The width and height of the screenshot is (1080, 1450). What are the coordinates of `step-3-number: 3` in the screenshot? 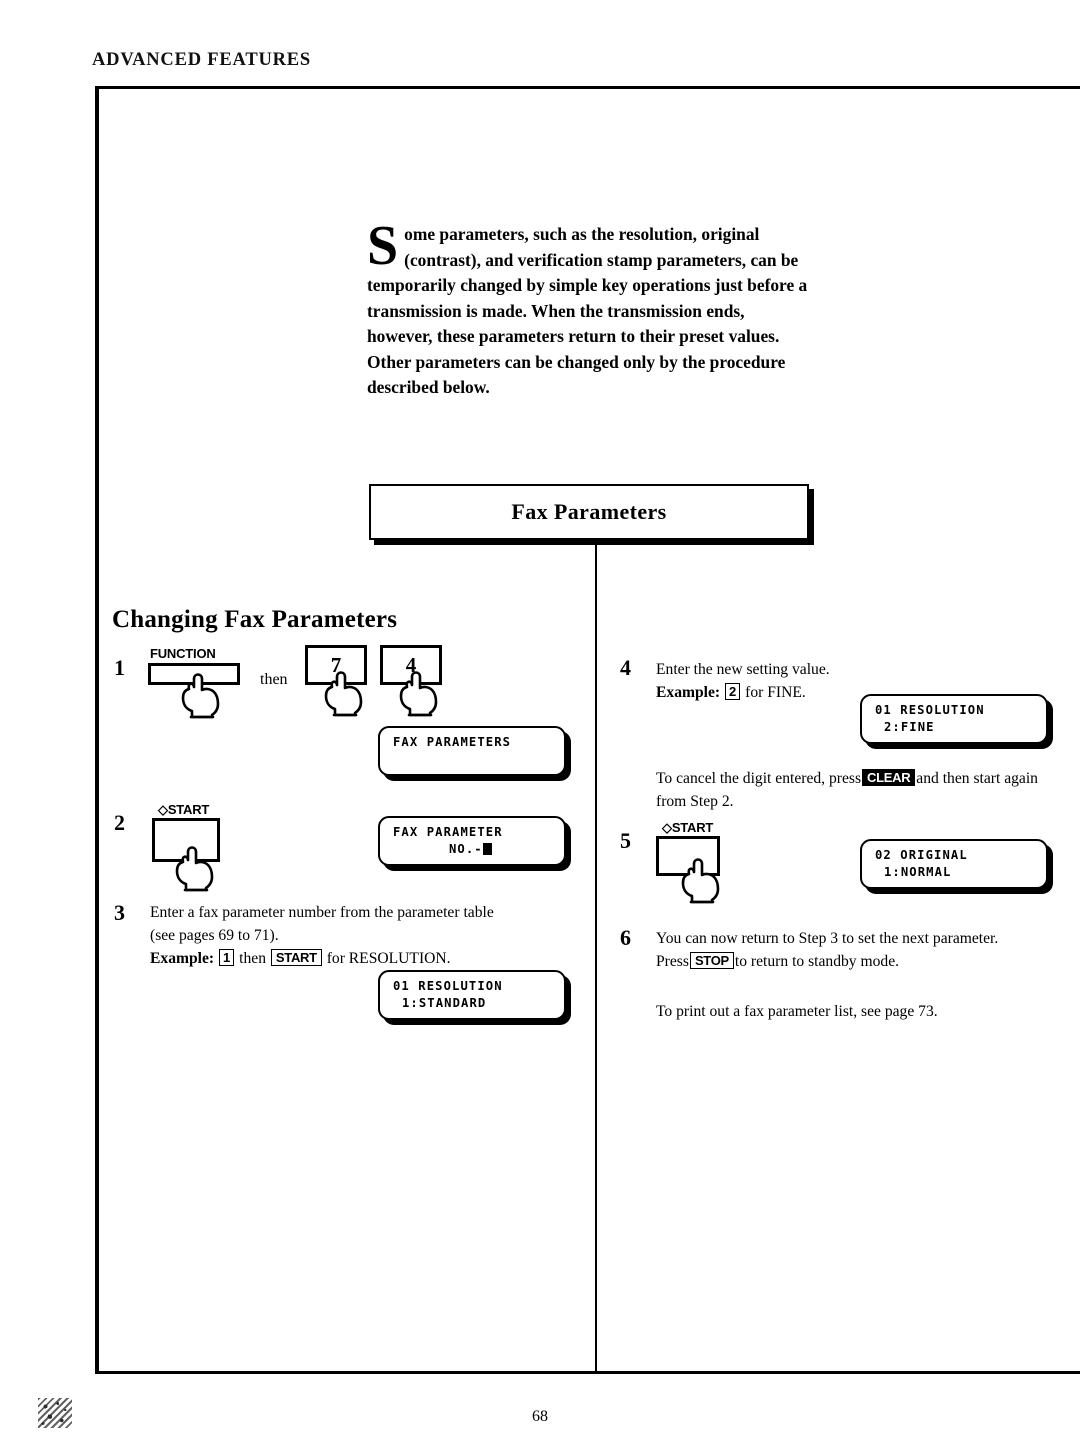 It's located at (119, 912).